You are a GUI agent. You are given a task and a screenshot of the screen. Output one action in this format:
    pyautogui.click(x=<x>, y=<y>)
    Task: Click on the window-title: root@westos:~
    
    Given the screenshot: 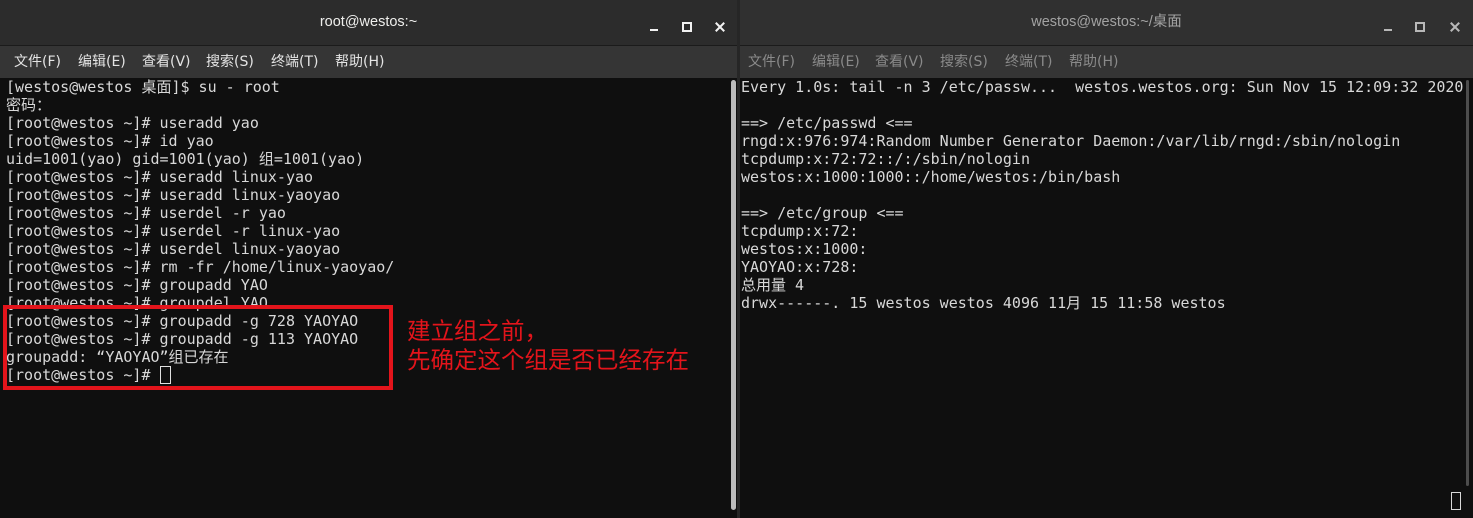 What is the action you would take?
    pyautogui.click(x=368, y=22)
    